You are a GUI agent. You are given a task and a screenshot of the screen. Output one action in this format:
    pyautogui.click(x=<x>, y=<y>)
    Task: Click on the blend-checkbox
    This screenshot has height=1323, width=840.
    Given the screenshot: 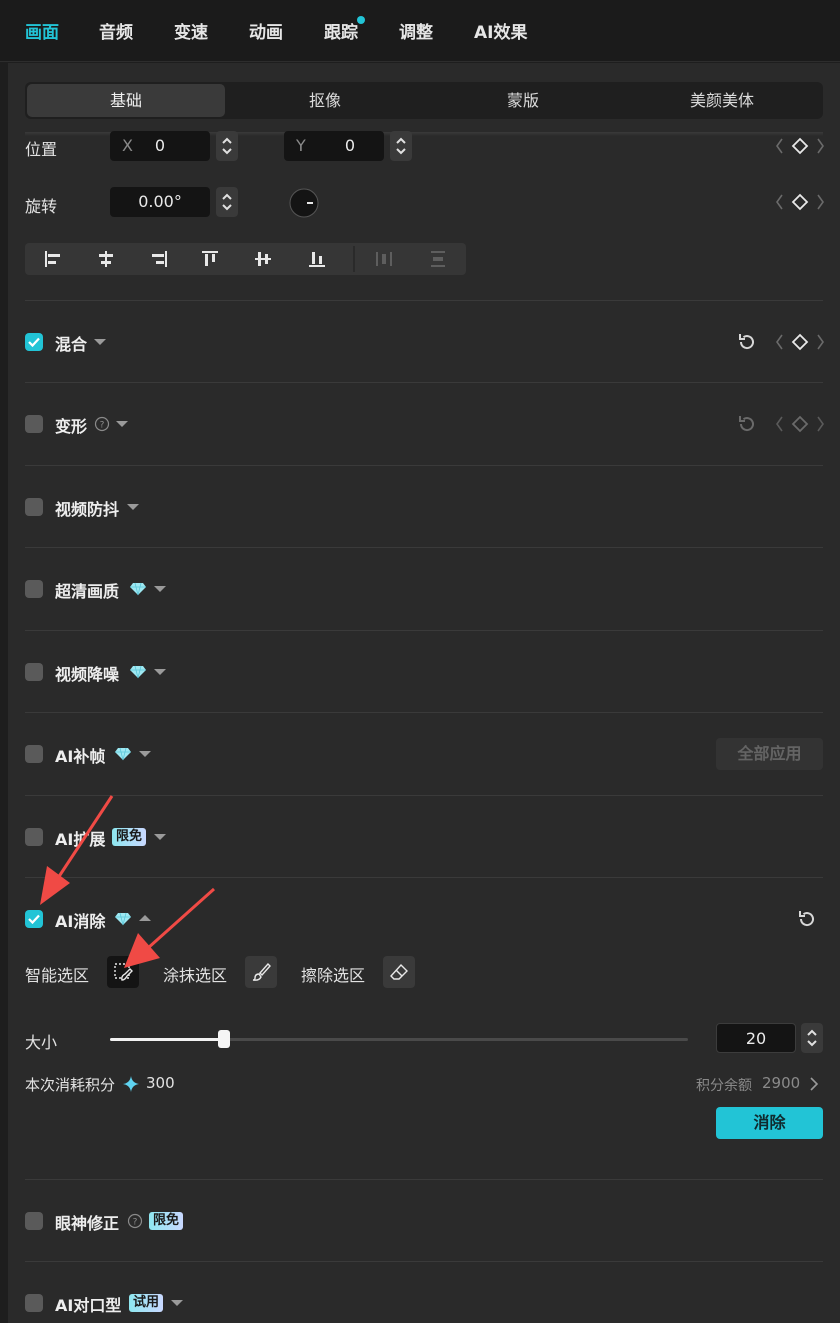 What is the action you would take?
    pyautogui.click(x=34, y=342)
    